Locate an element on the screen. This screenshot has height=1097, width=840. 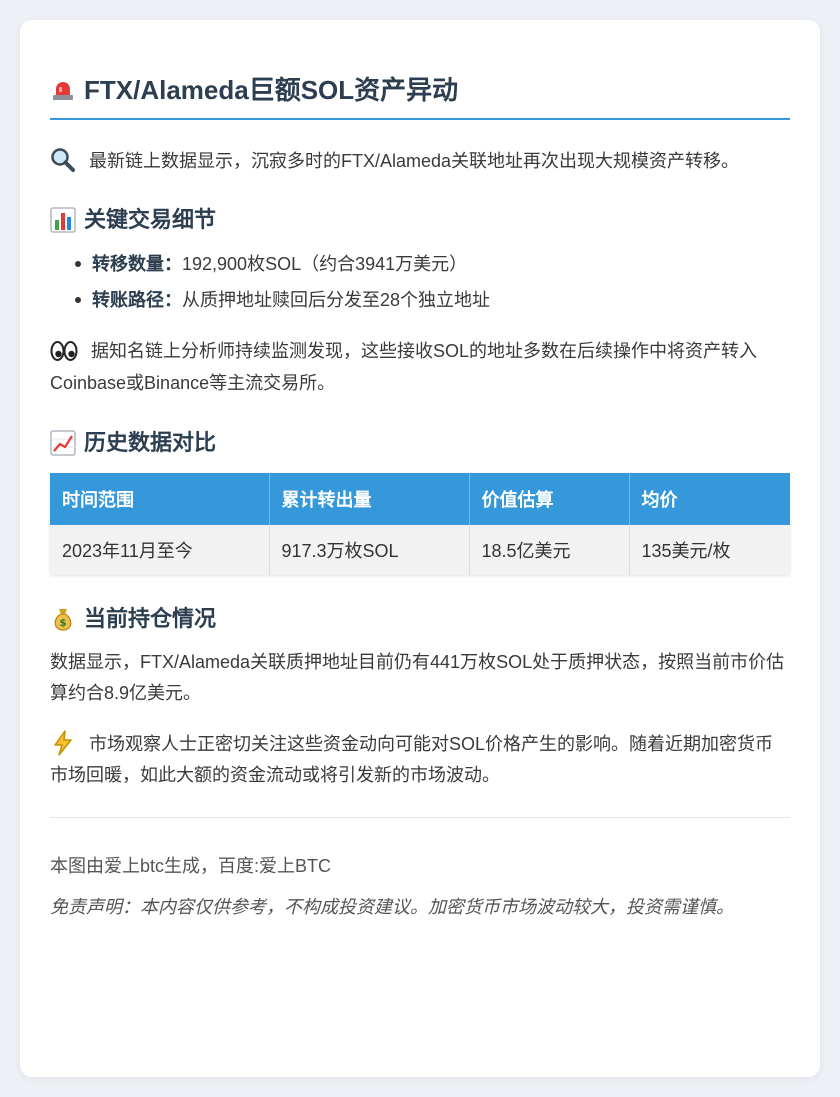
table-header-row: 时间范围 累计转出量 价值估算 均价 is located at coordinates (420, 498).